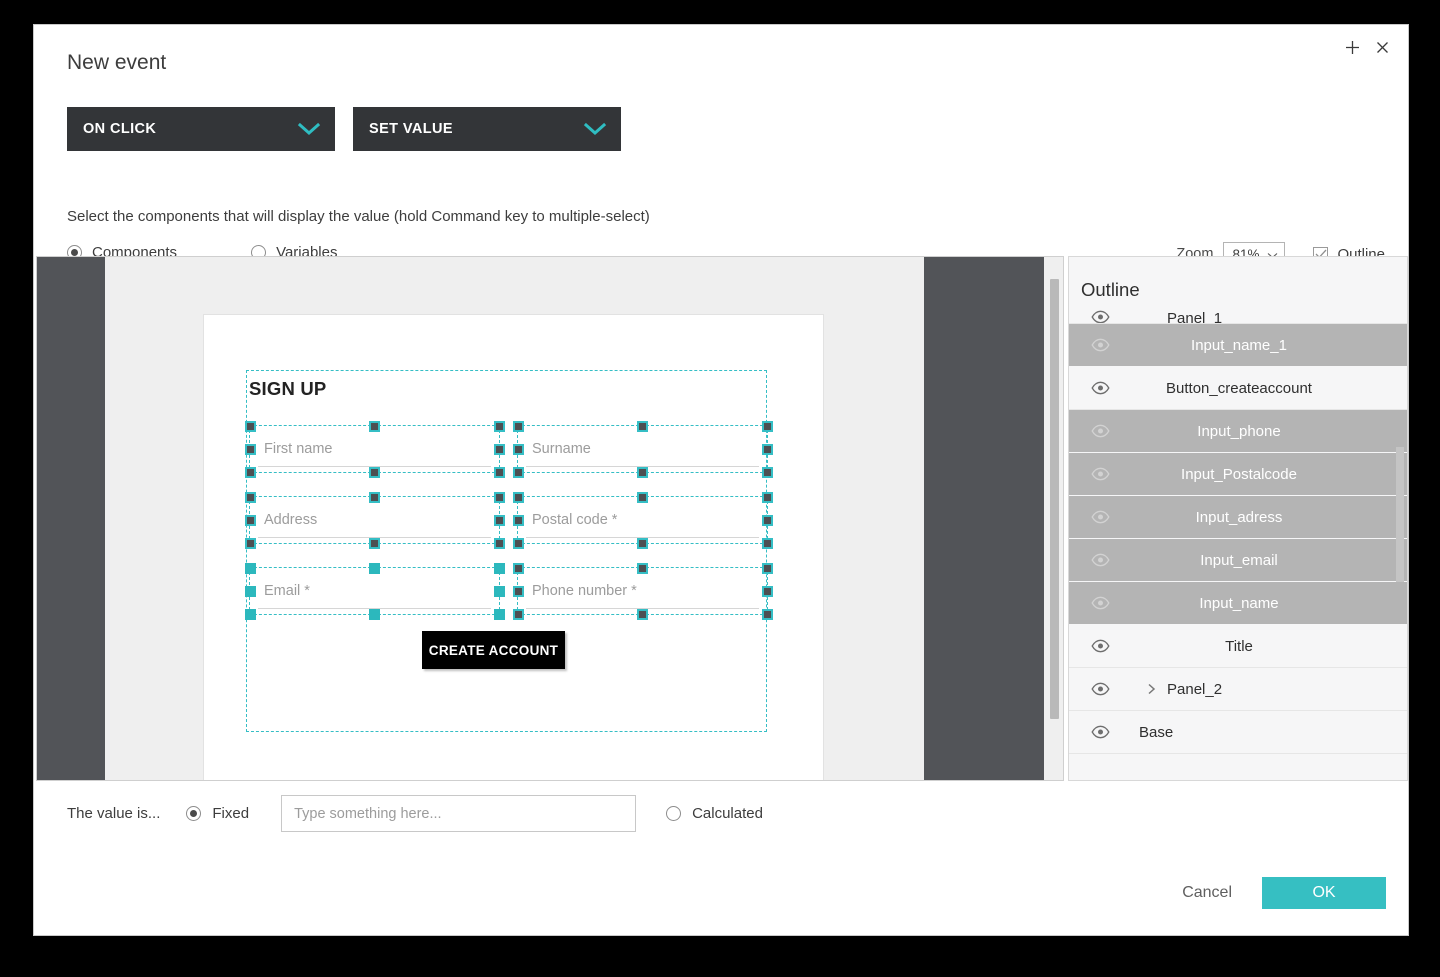  What do you see at coordinates (1352, 47) in the screenshot?
I see `add-icon` at bounding box center [1352, 47].